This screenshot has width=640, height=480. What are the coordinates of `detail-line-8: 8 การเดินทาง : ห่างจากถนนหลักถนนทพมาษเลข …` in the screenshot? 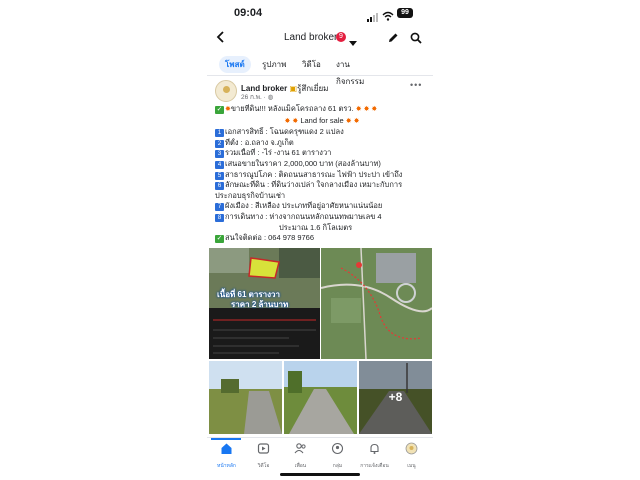 It's located at (322, 217).